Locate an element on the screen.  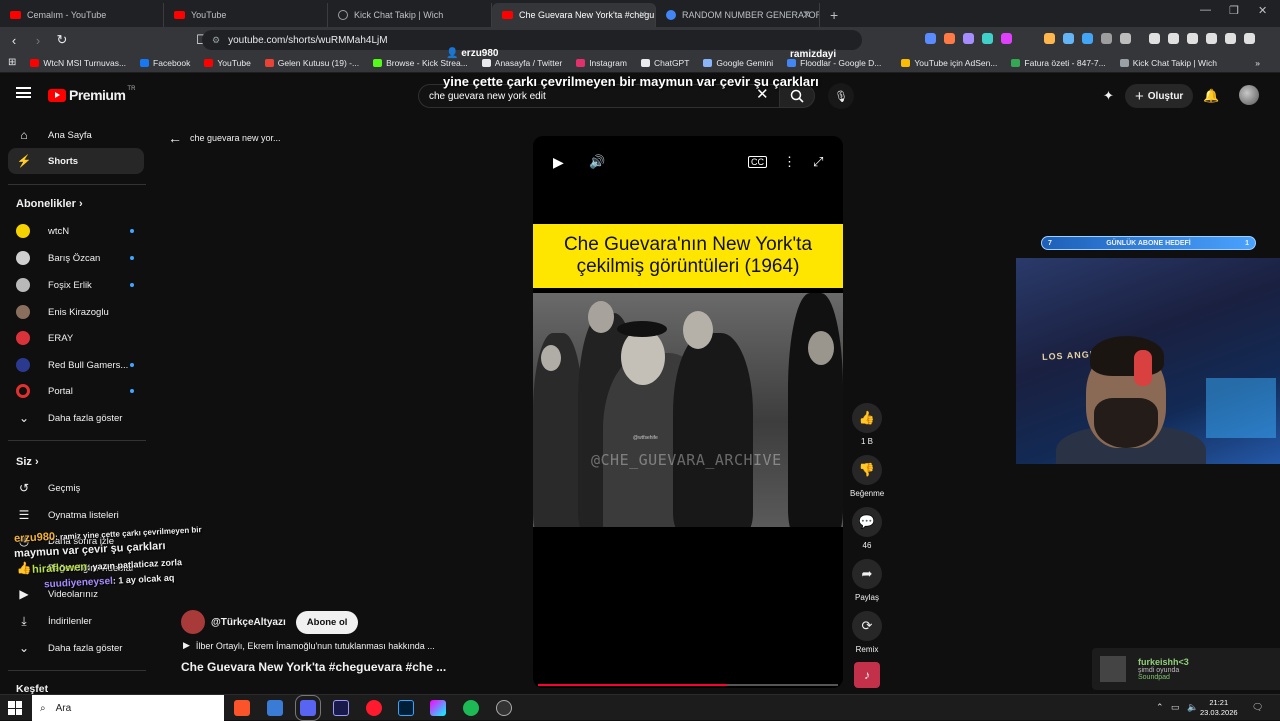
sidebar-item-subscription: ERAY is located at coordinates (76, 338).